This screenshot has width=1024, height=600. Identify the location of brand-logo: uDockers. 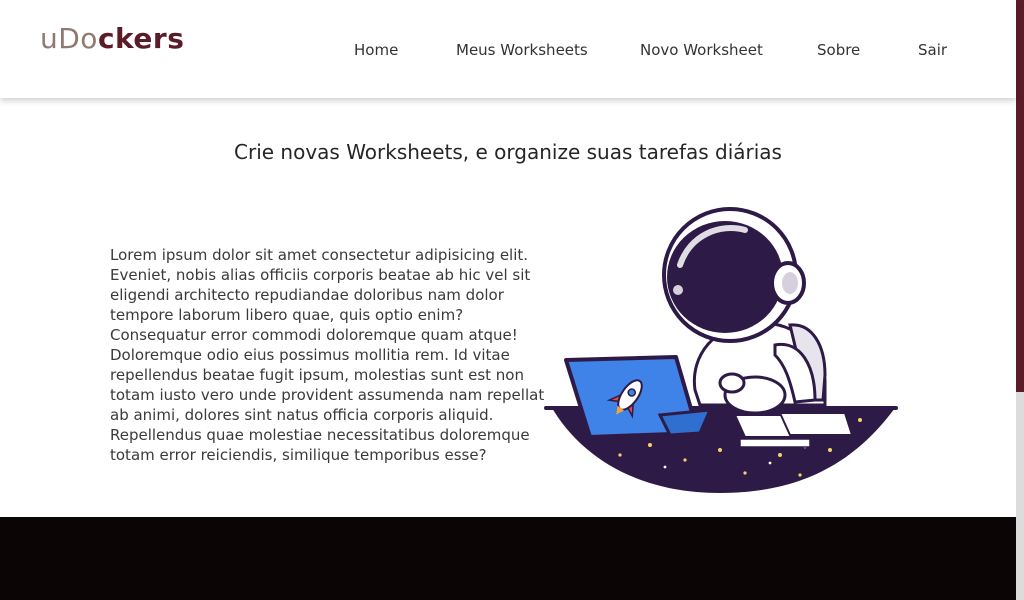
(112, 38).